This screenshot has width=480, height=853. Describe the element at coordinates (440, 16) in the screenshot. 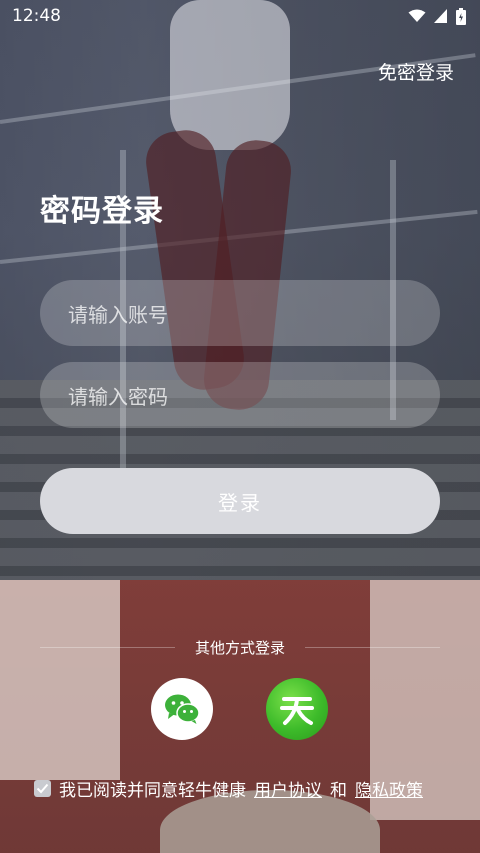

I see `signal-icon` at that location.